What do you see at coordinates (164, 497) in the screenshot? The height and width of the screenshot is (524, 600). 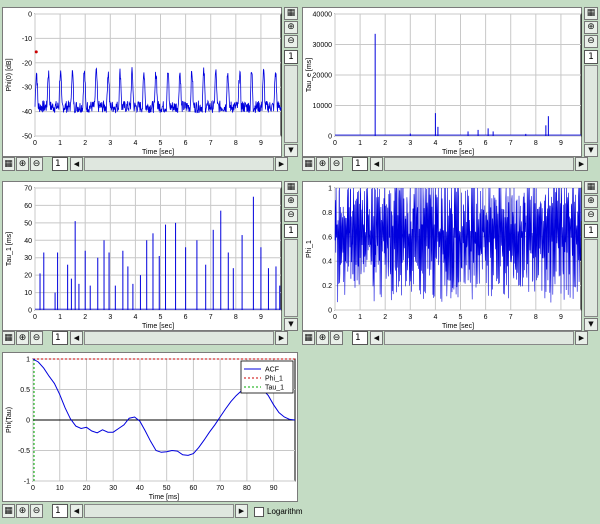 I see `x-axis-label: Time [ms]` at bounding box center [164, 497].